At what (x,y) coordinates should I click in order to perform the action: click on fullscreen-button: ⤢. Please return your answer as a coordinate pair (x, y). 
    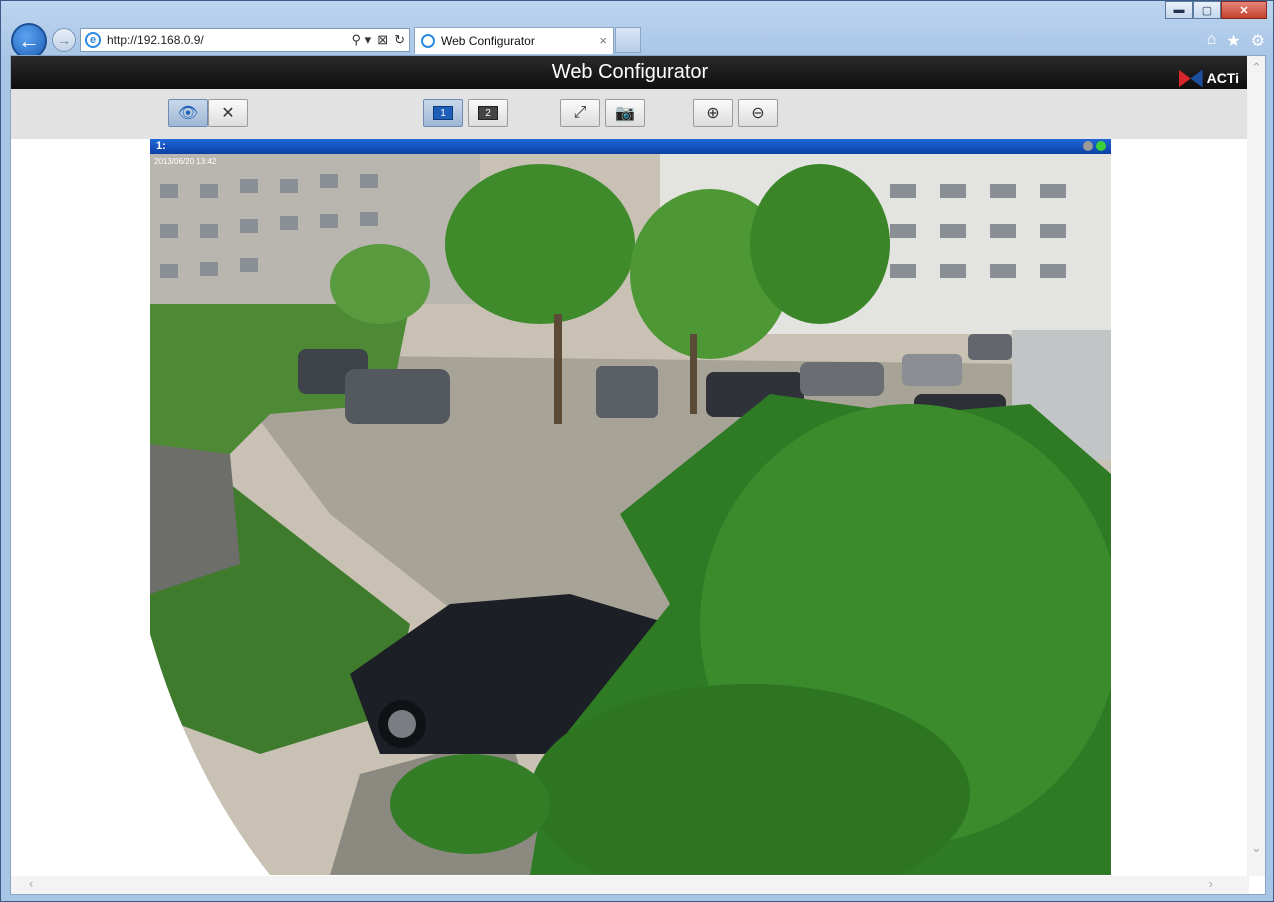
    Looking at the image, I should click on (580, 113).